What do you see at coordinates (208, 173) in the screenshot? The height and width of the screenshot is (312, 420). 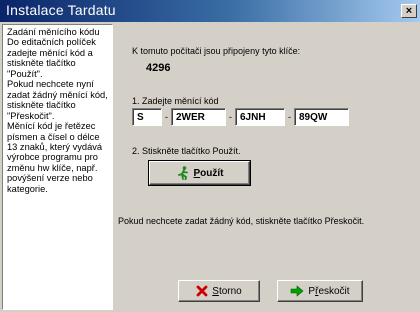 I see `use-button-label: Použít` at bounding box center [208, 173].